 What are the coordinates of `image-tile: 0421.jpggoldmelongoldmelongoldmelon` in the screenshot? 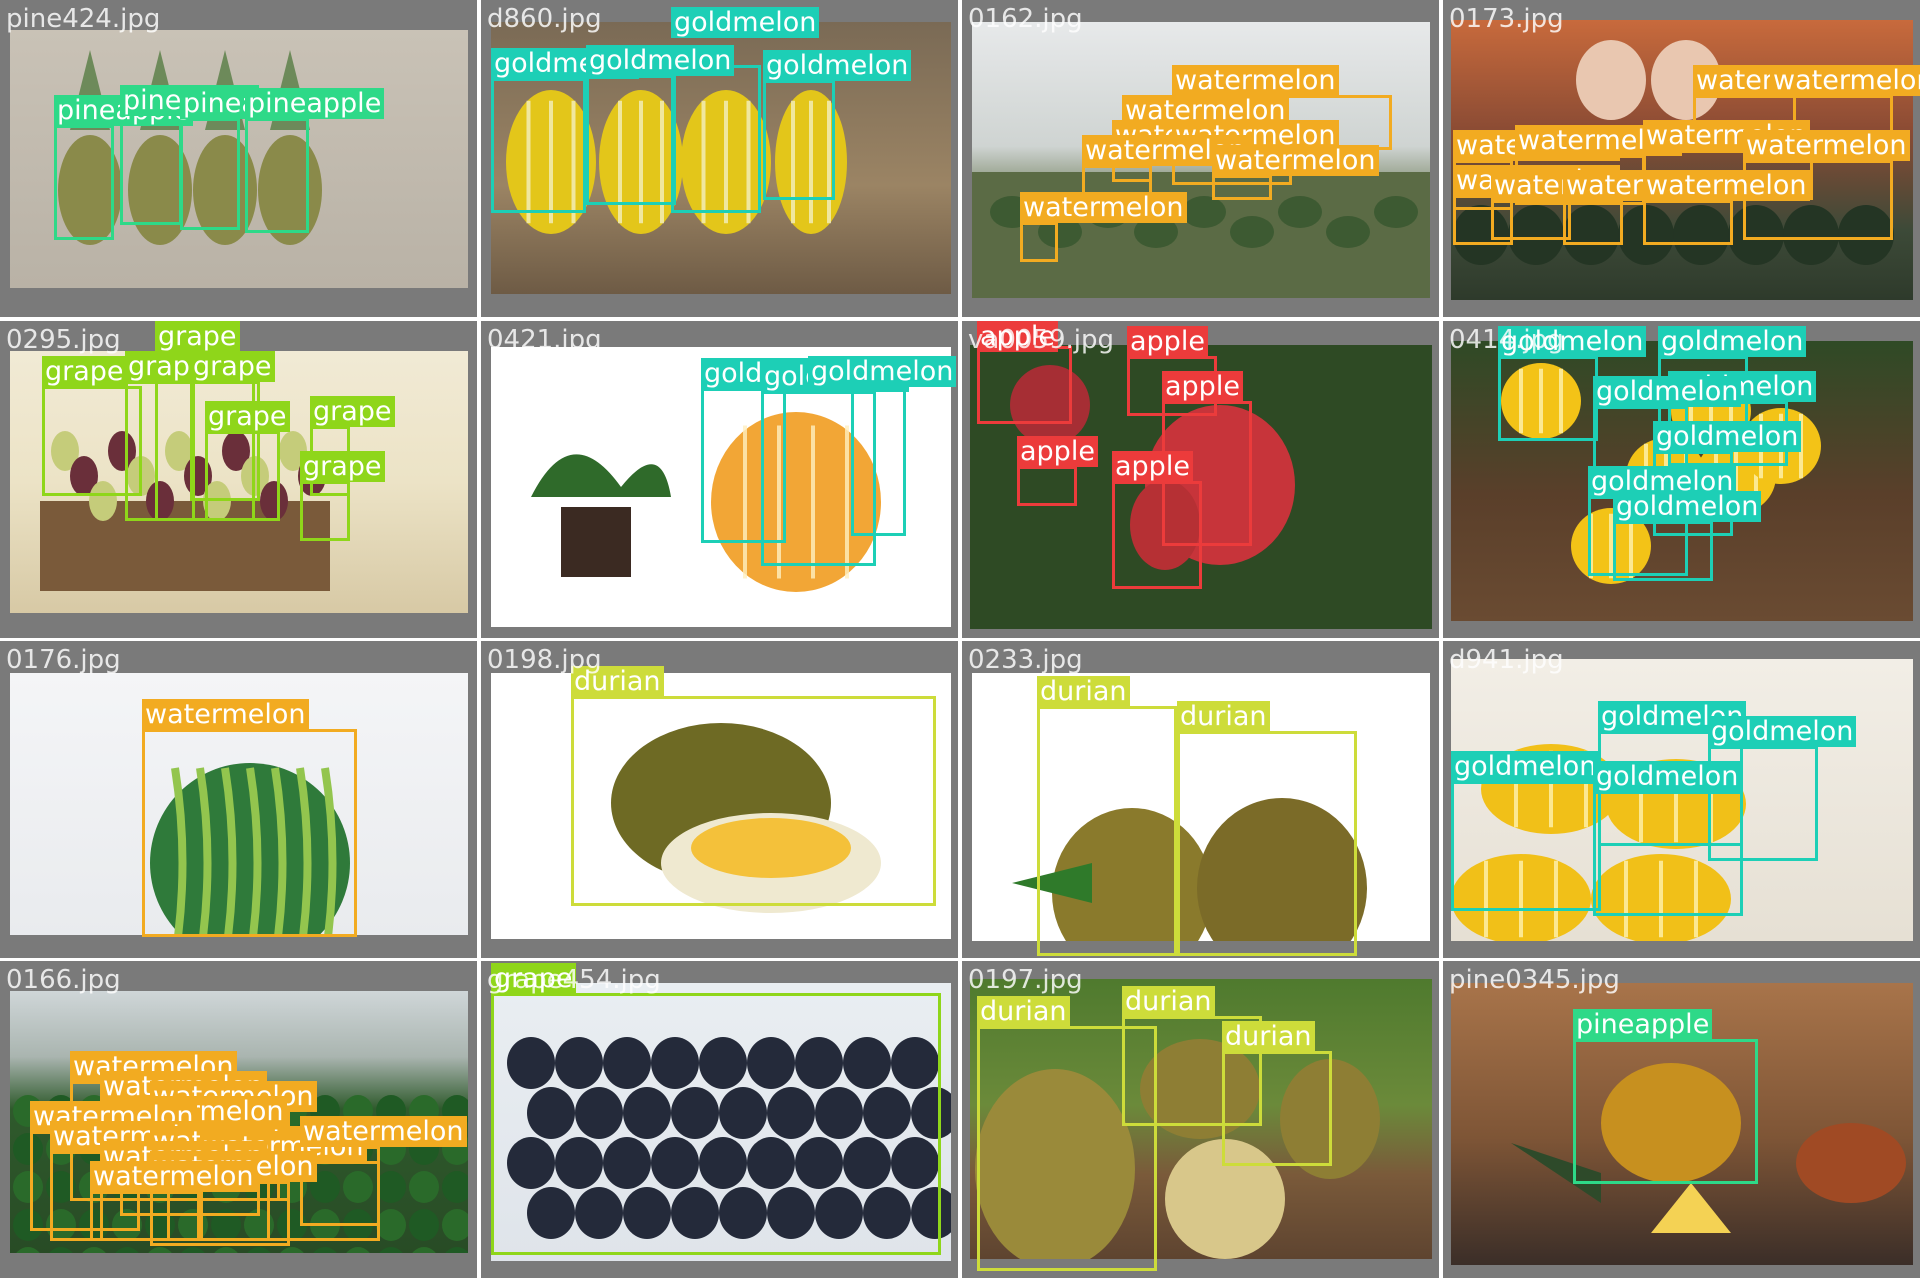 It's located at (719, 479).